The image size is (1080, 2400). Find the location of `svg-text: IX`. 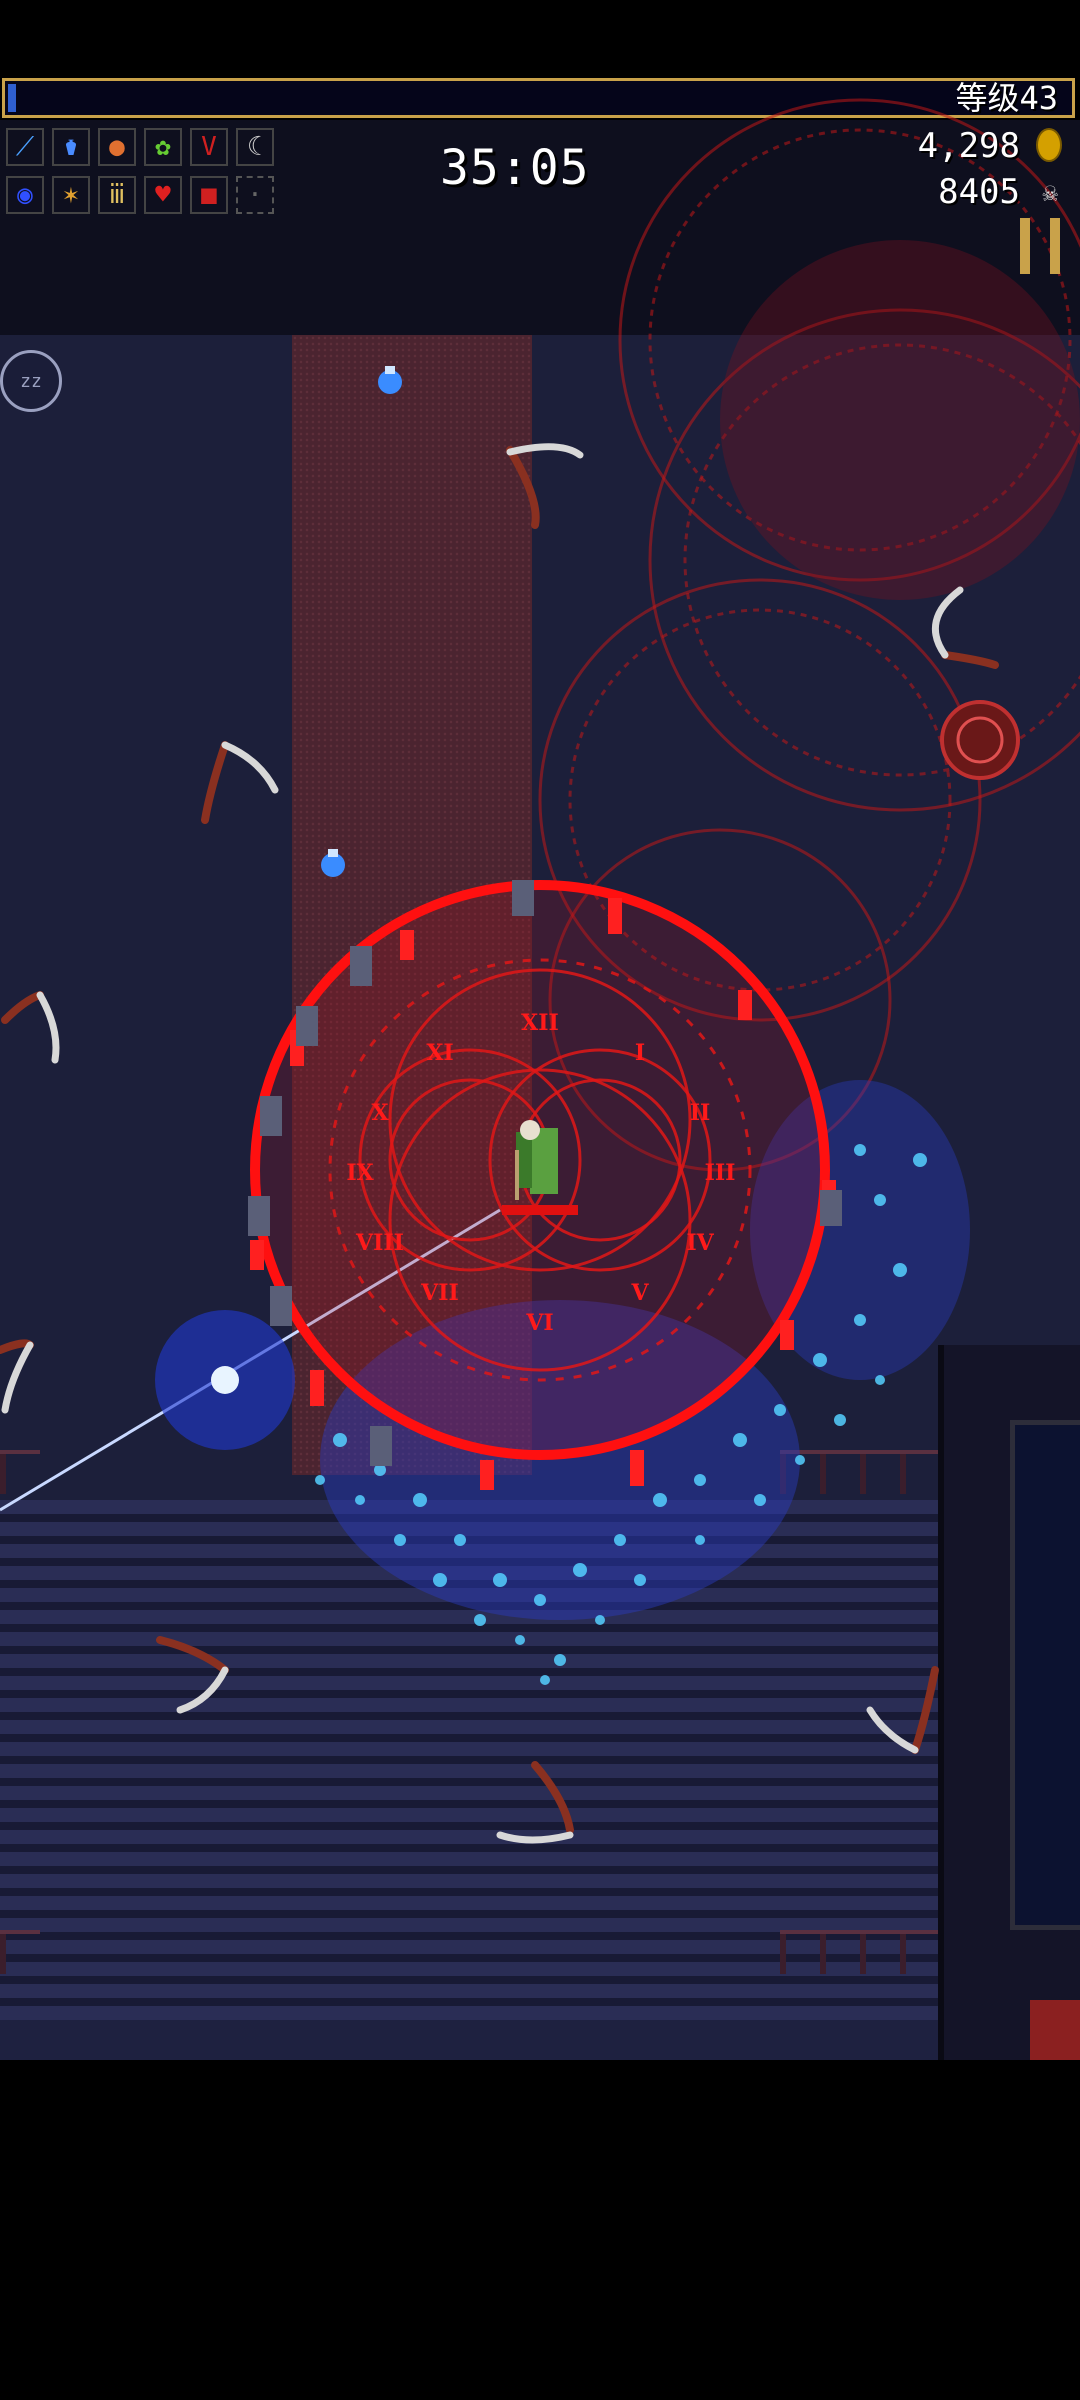

svg-text: IX is located at coordinates (360, 1173).